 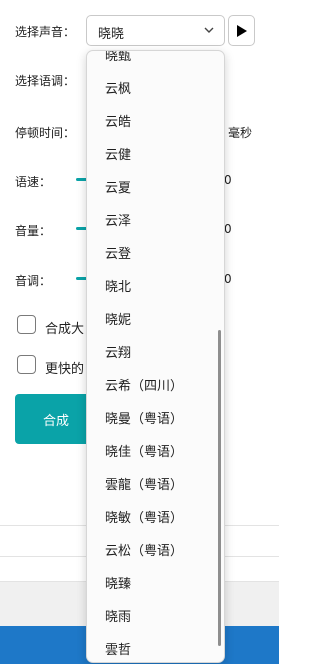 What do you see at coordinates (45, 81) in the screenshot?
I see `style-label: 选择语调：` at bounding box center [45, 81].